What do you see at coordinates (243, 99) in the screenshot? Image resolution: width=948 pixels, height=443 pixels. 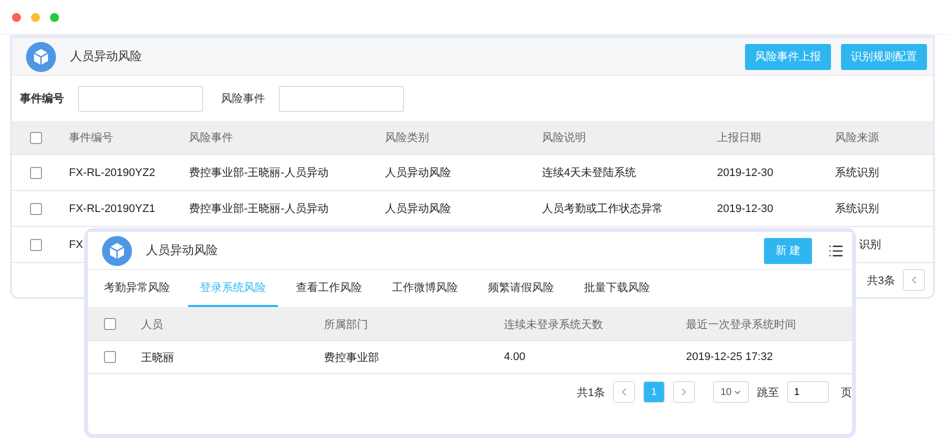 I see `filter-label: 风险事件` at bounding box center [243, 99].